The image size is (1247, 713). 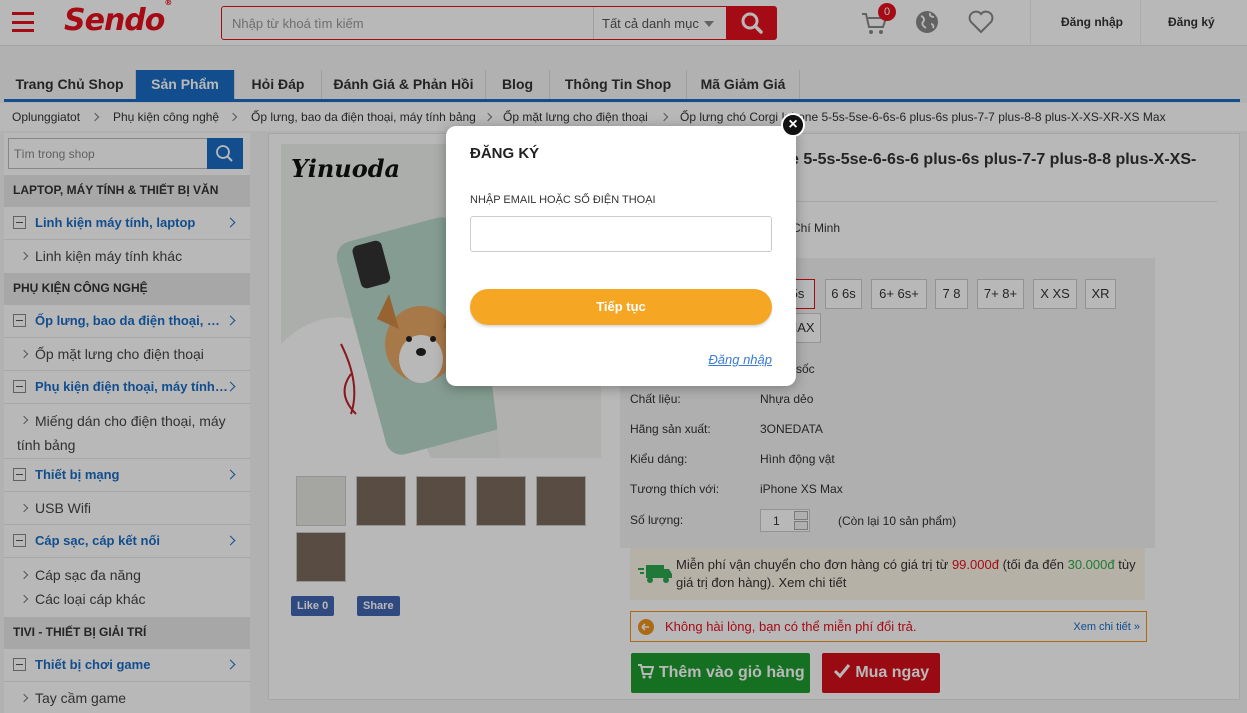 I want to click on login-link: Đăng nhập, so click(x=740, y=359).